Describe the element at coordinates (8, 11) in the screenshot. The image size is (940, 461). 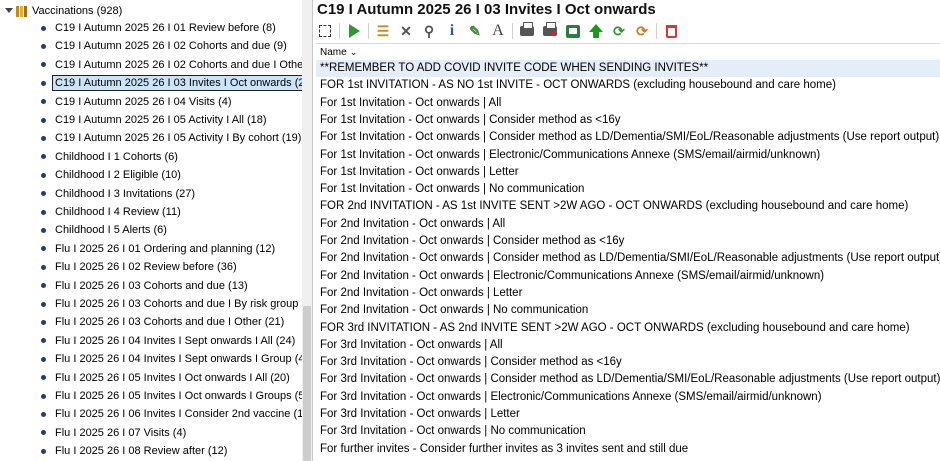
I see `expand-arrow-icon` at that location.